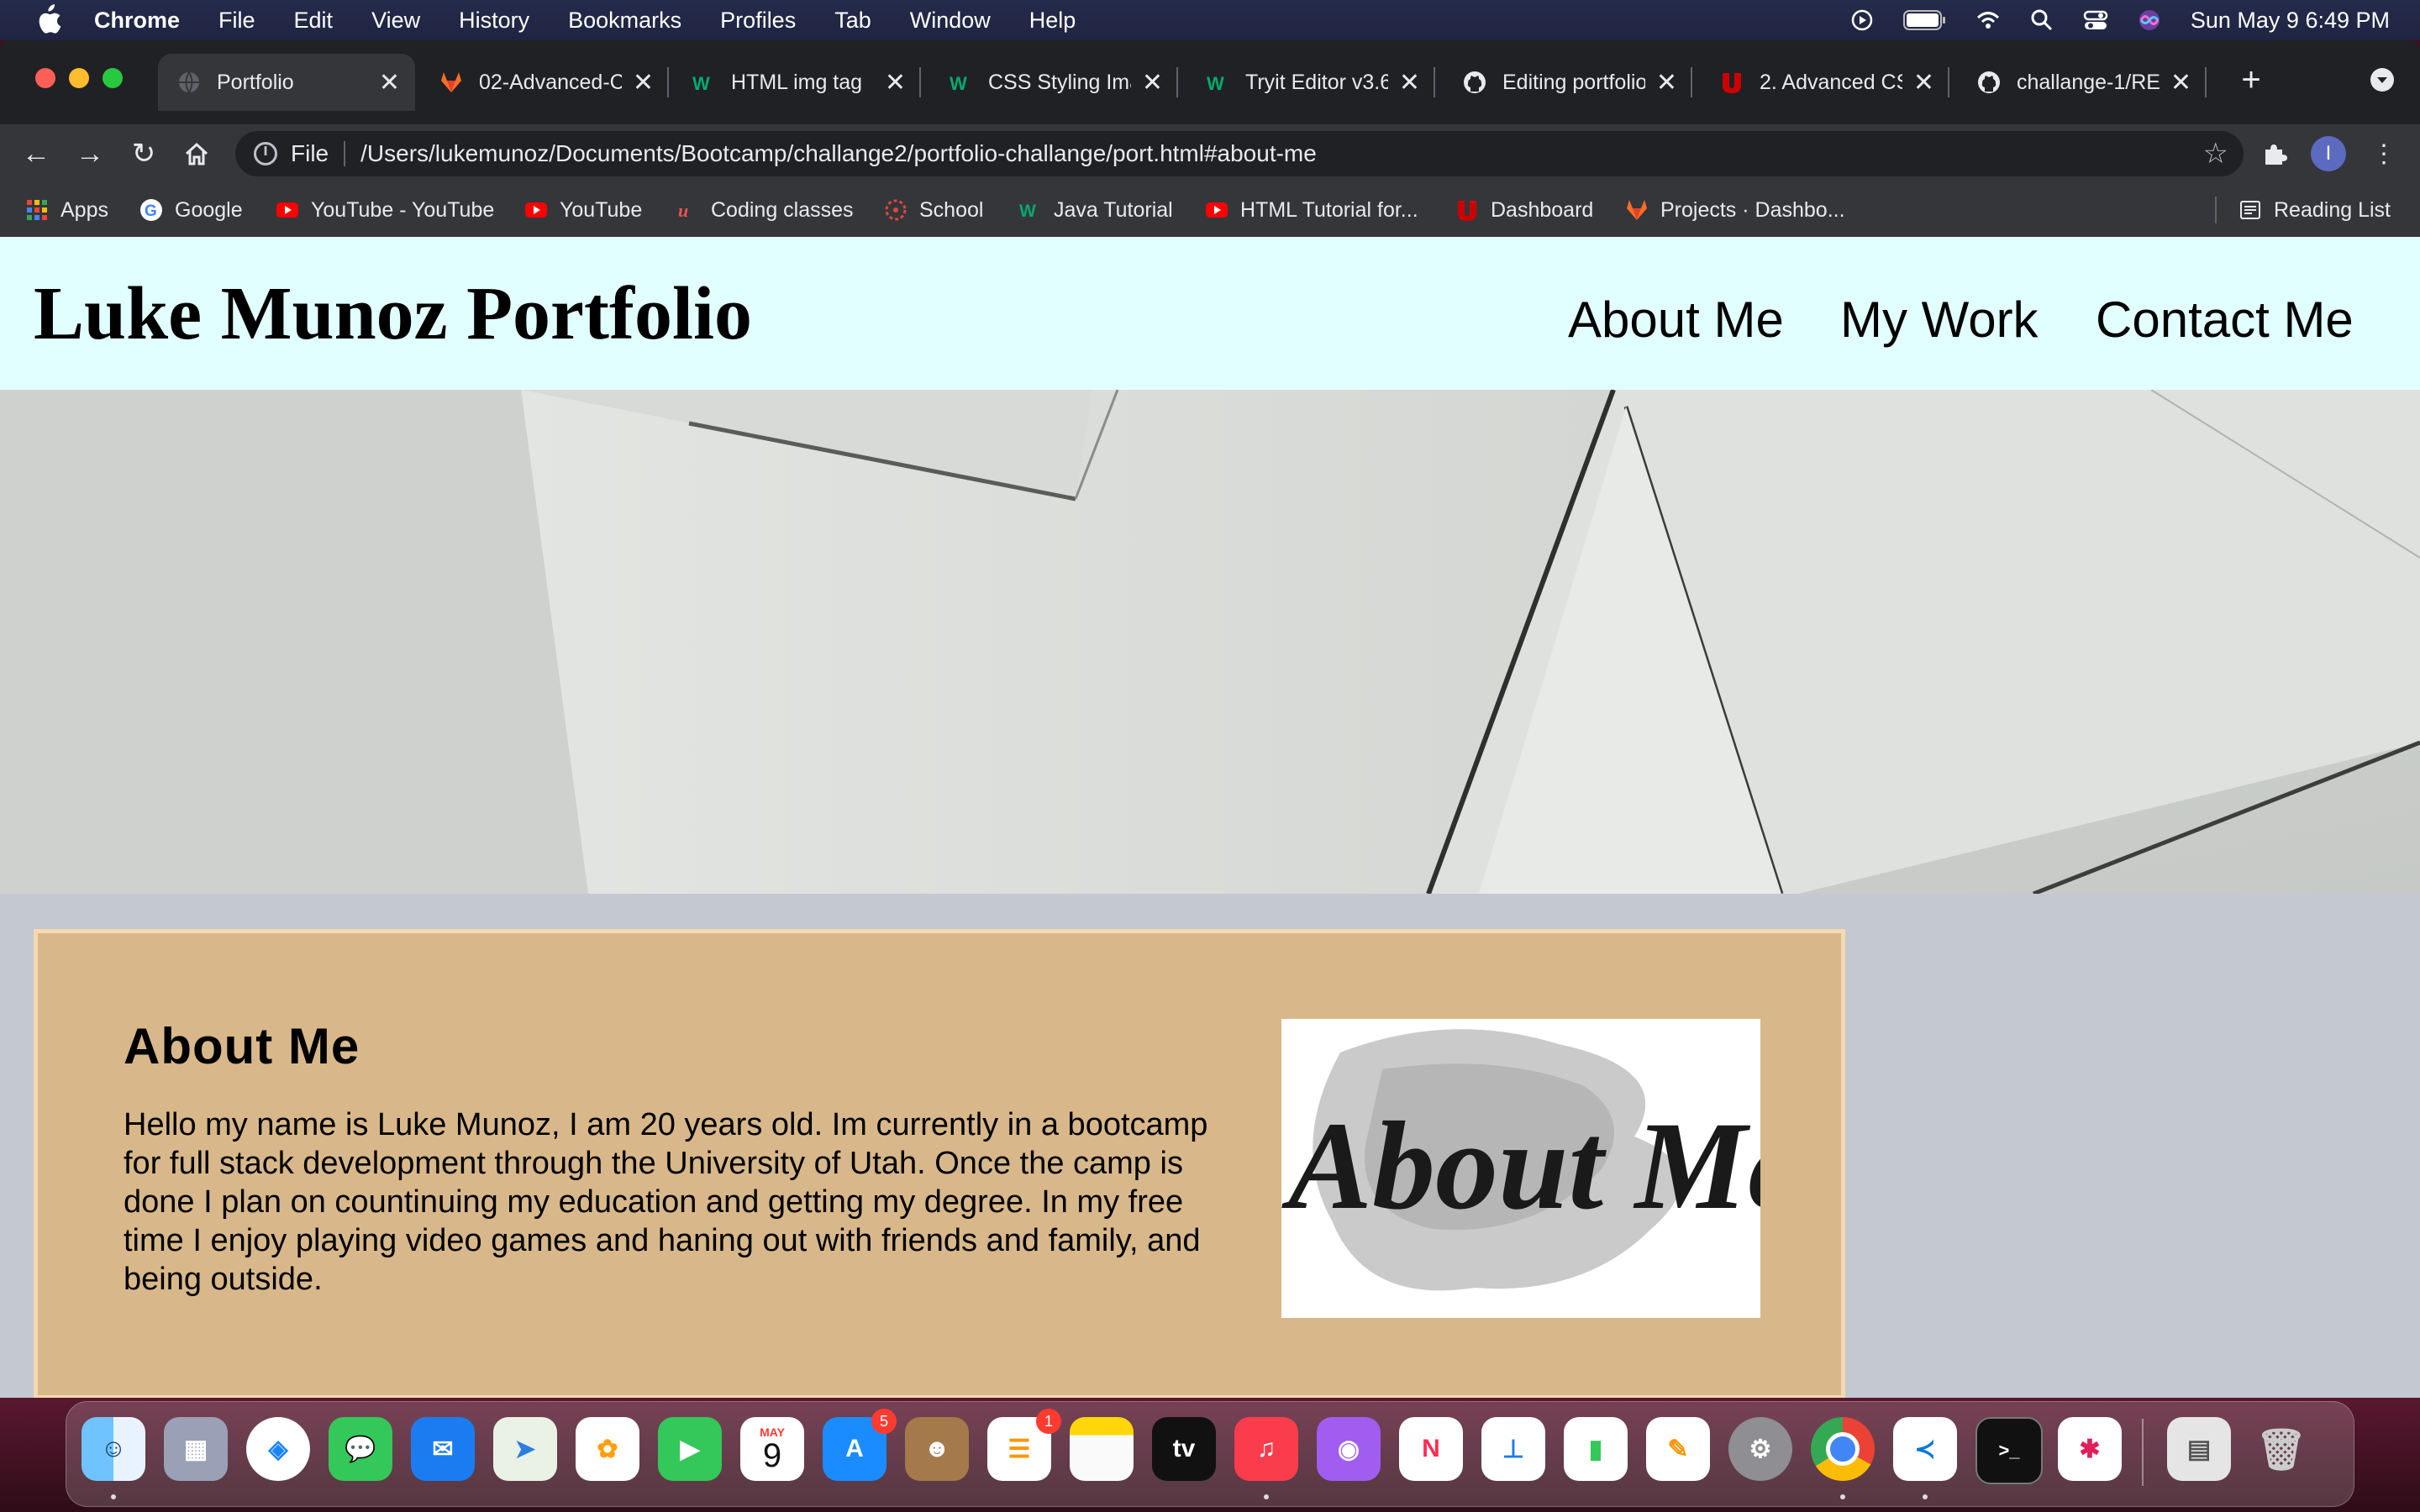 This screenshot has width=2420, height=1512. I want to click on trash-icon: 🗑, so click(2281, 1449).